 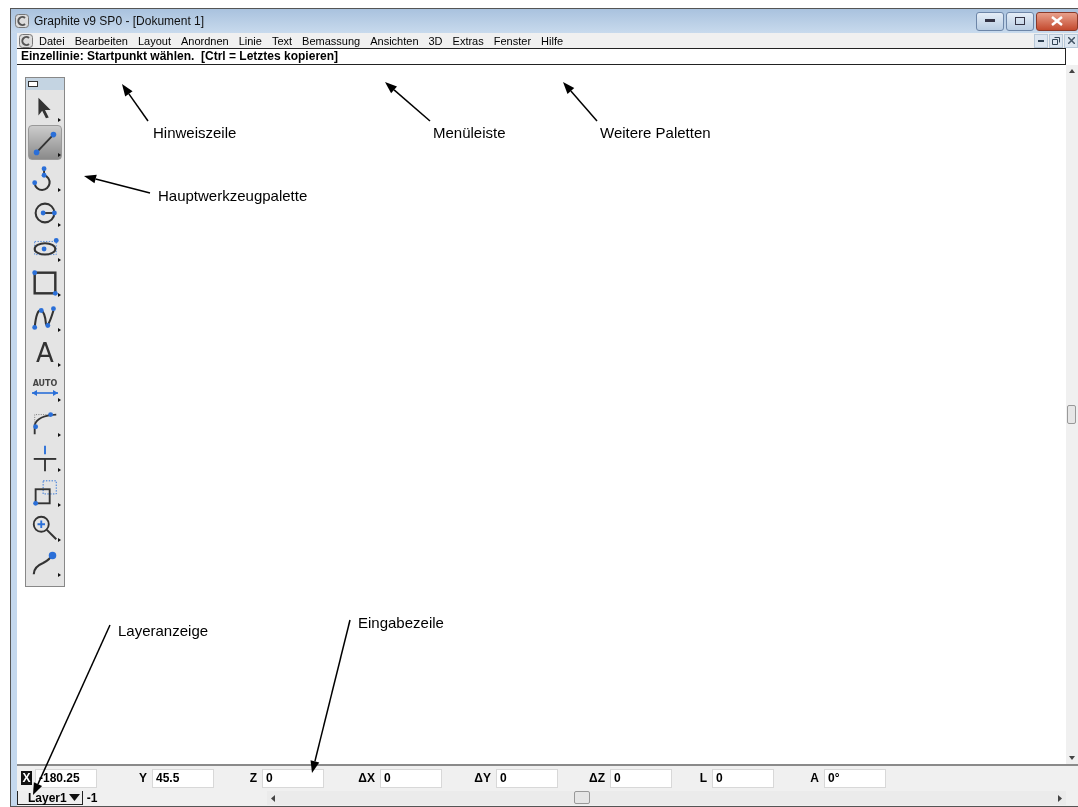 I want to click on maximize-icon, so click(x=1020, y=21).